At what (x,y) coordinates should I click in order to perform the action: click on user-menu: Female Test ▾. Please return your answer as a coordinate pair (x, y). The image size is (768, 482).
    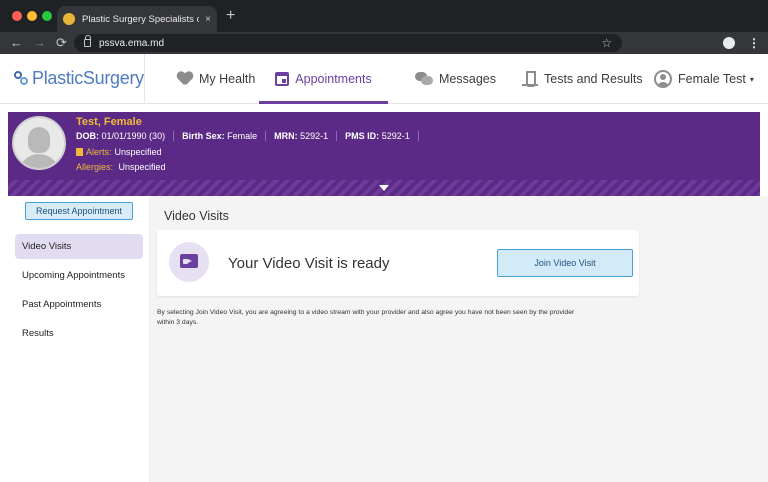
    Looking at the image, I should click on (704, 79).